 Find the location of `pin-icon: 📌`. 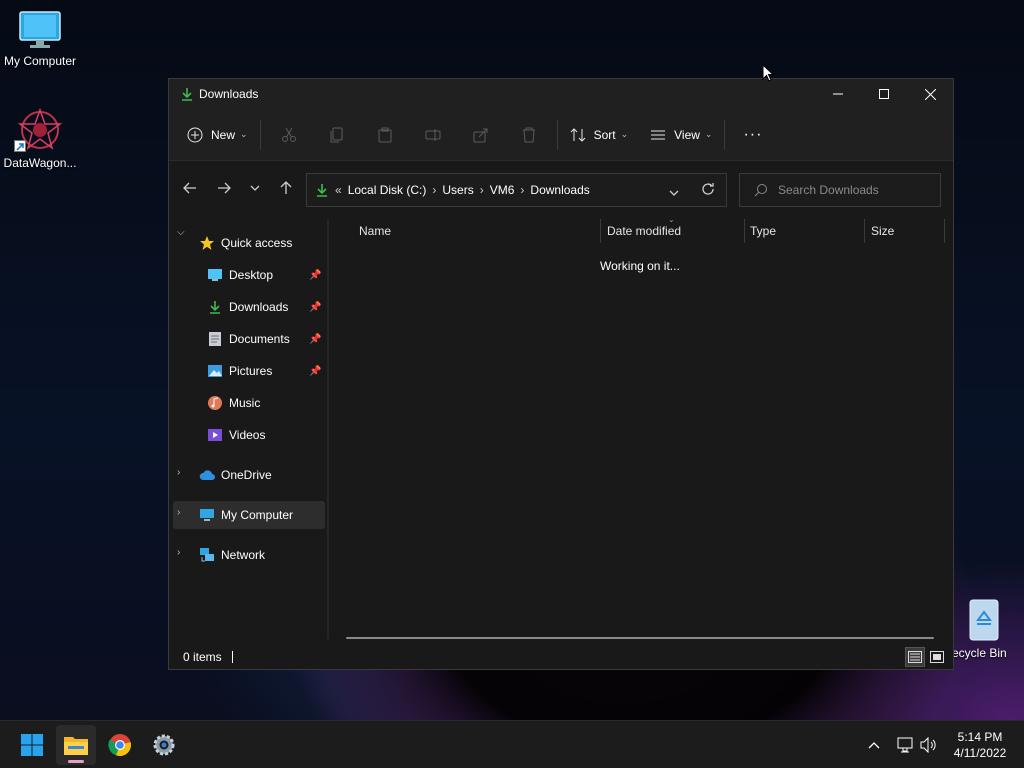

pin-icon: 📌 is located at coordinates (315, 371).